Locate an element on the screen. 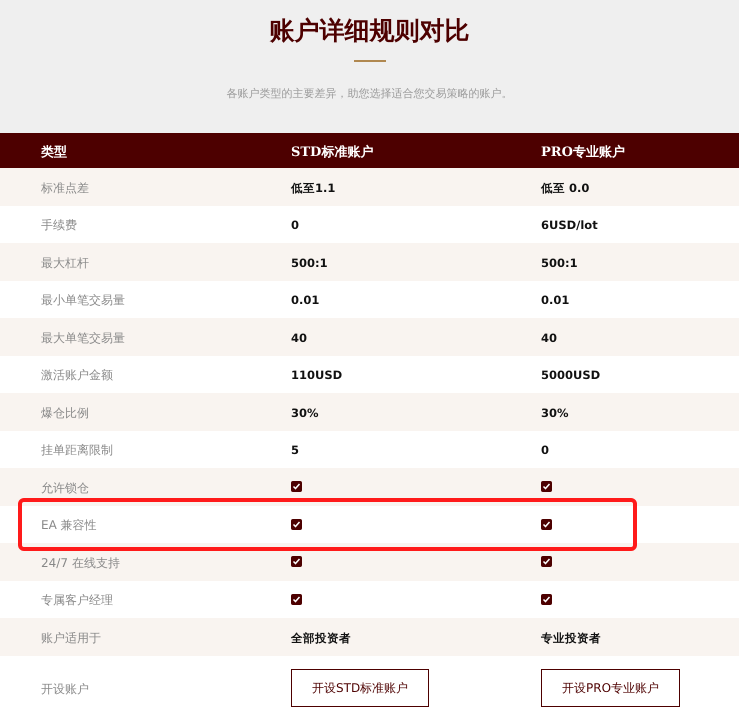  row-label: 最大单笔交易量 is located at coordinates (83, 338).